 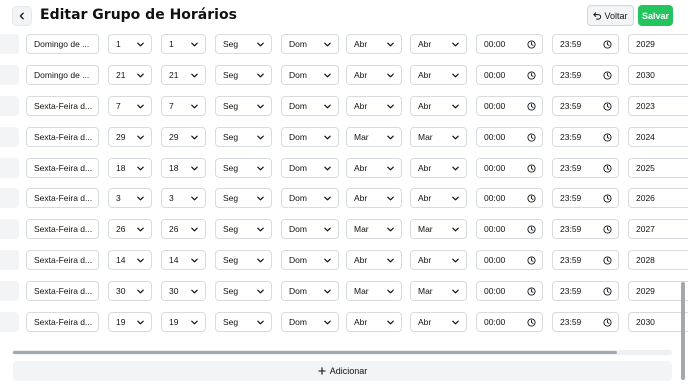 What do you see at coordinates (658, 229) in the screenshot?
I see `year-field: 2027` at bounding box center [658, 229].